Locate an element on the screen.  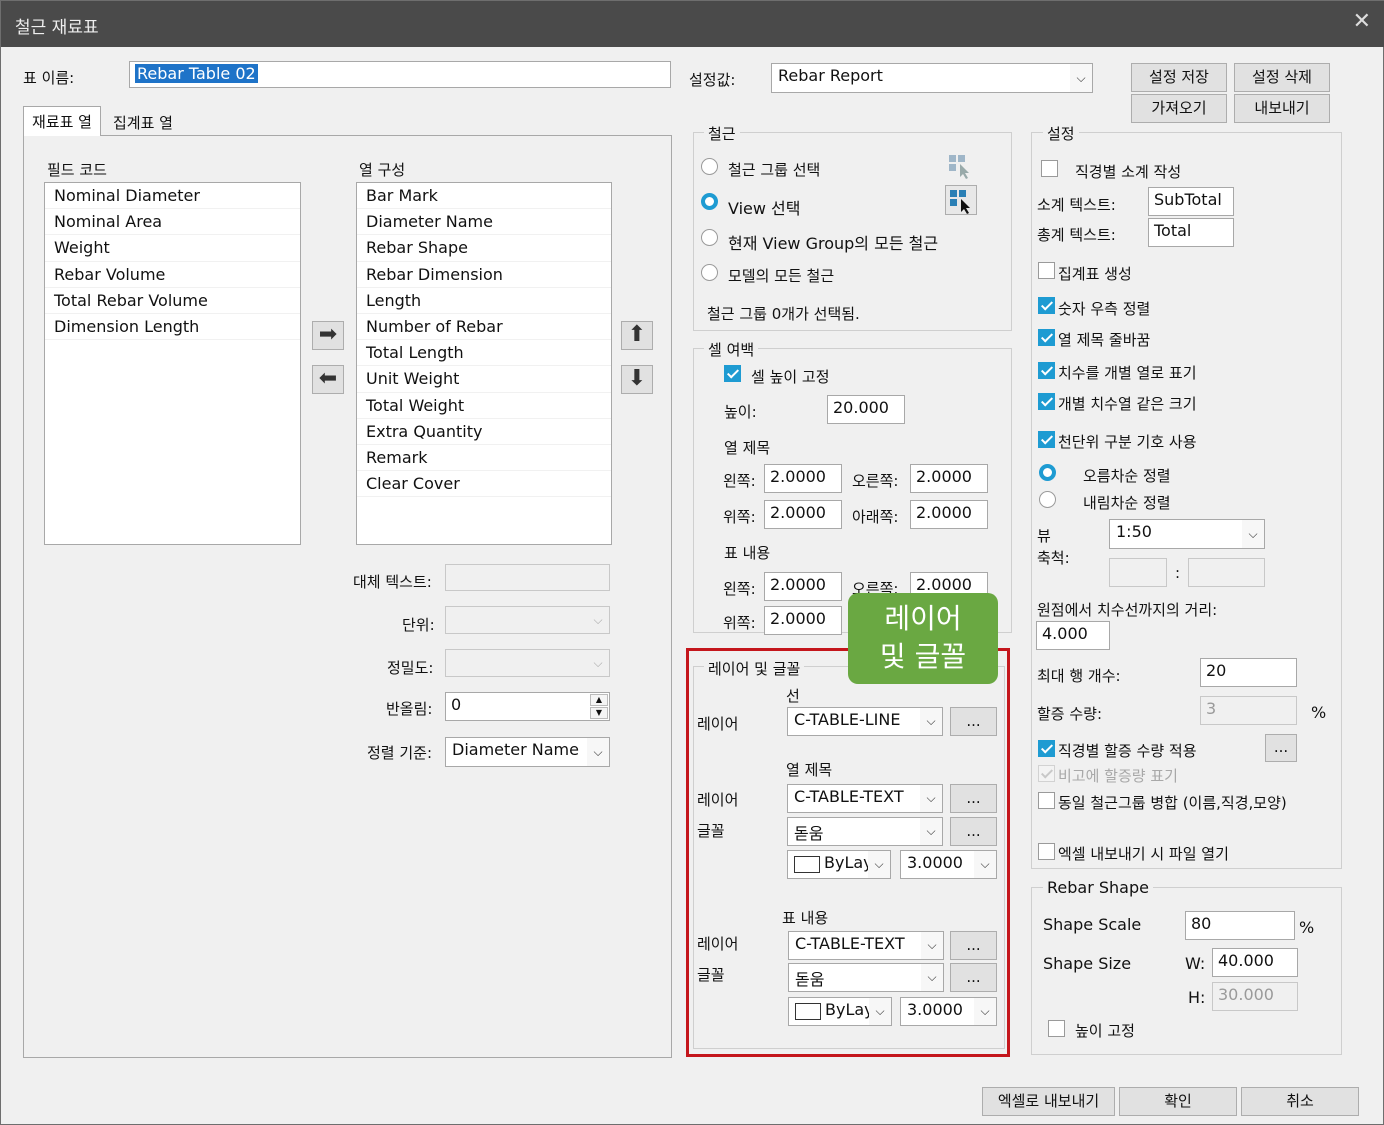
list-item: Unit Weight is located at coordinates (484, 379).